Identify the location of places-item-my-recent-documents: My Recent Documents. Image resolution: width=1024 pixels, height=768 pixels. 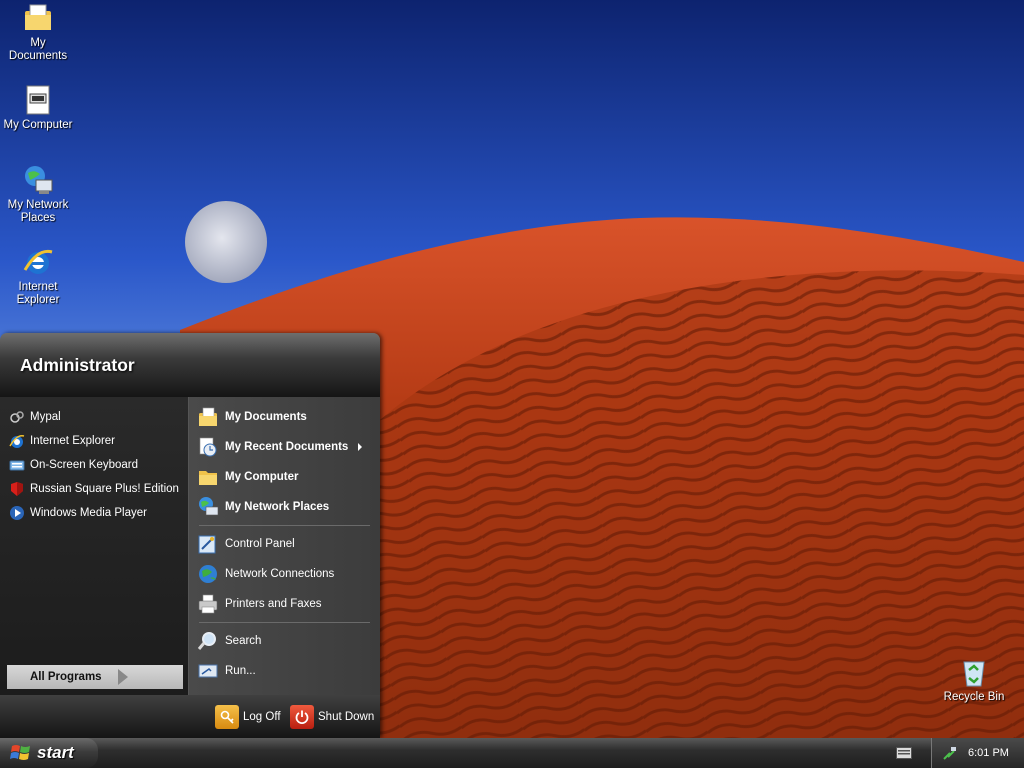
(284, 447).